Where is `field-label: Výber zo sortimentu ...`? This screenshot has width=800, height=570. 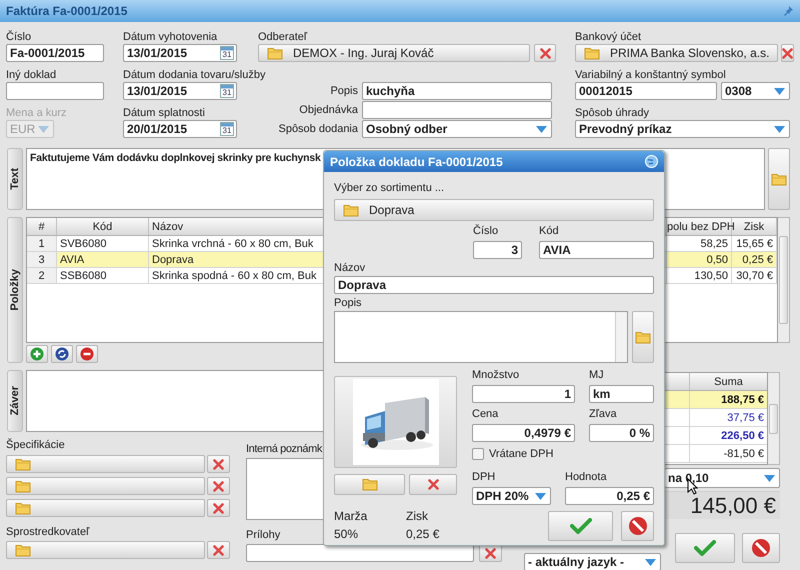
field-label: Výber zo sortimentu ... is located at coordinates (389, 188).